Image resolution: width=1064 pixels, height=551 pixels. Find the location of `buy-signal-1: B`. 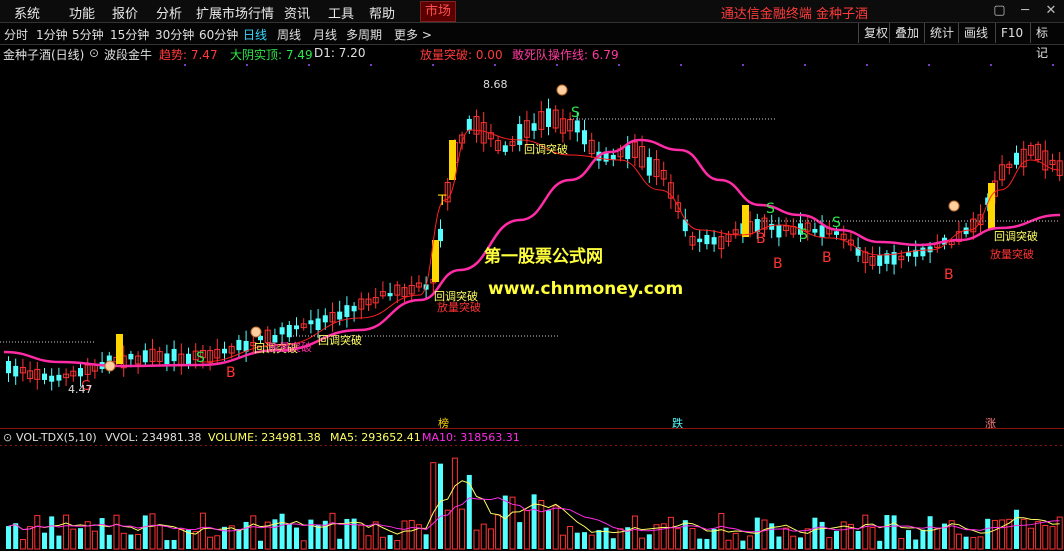

buy-signal-1: B is located at coordinates (231, 373).